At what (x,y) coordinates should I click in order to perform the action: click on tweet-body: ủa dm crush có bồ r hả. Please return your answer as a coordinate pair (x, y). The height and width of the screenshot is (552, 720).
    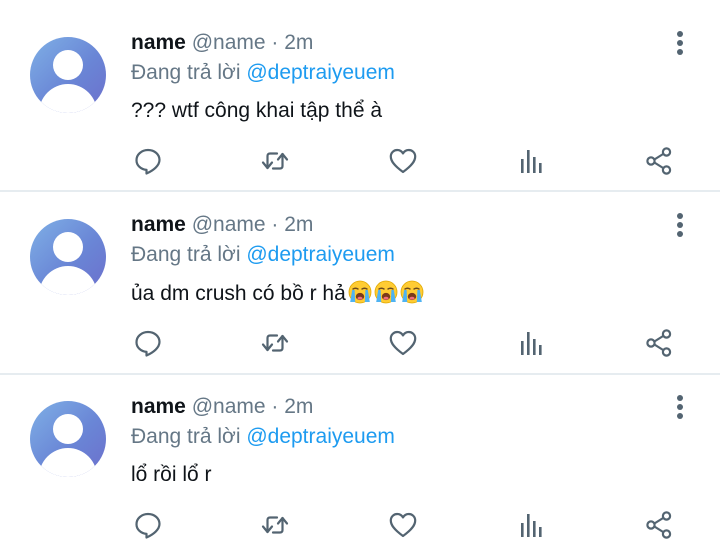
    Looking at the image, I should click on (277, 293).